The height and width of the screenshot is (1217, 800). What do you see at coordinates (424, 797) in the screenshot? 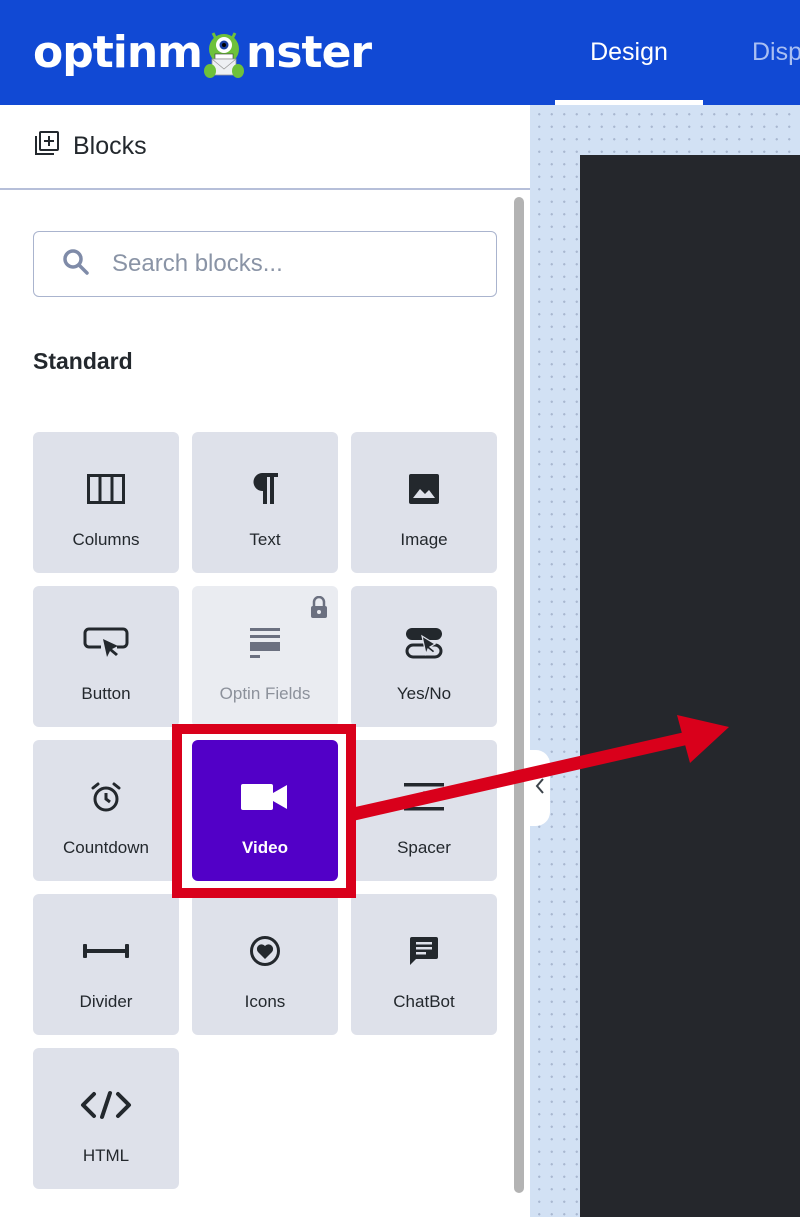
I see `spacer-icon` at bounding box center [424, 797].